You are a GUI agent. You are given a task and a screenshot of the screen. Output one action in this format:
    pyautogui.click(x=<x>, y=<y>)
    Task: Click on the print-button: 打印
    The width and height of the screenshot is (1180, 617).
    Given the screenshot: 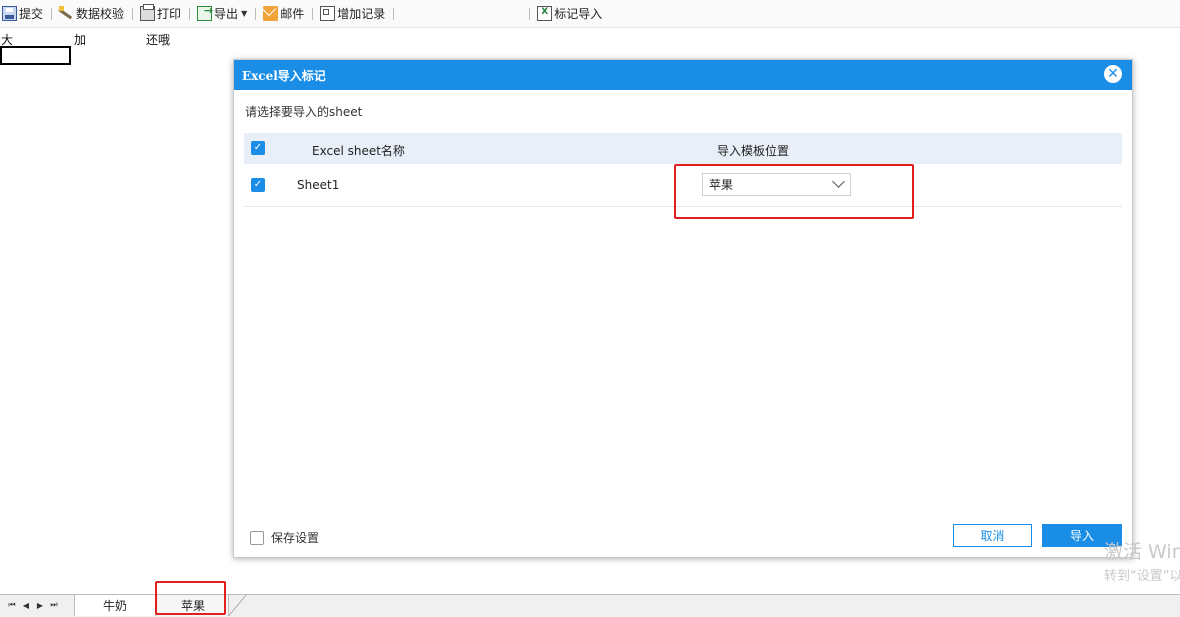 What is the action you would take?
    pyautogui.click(x=160, y=13)
    